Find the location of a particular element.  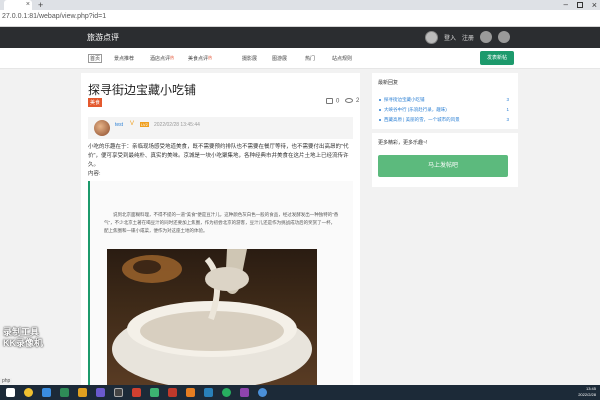

site-title: 旅游点评 is located at coordinates (103, 37).